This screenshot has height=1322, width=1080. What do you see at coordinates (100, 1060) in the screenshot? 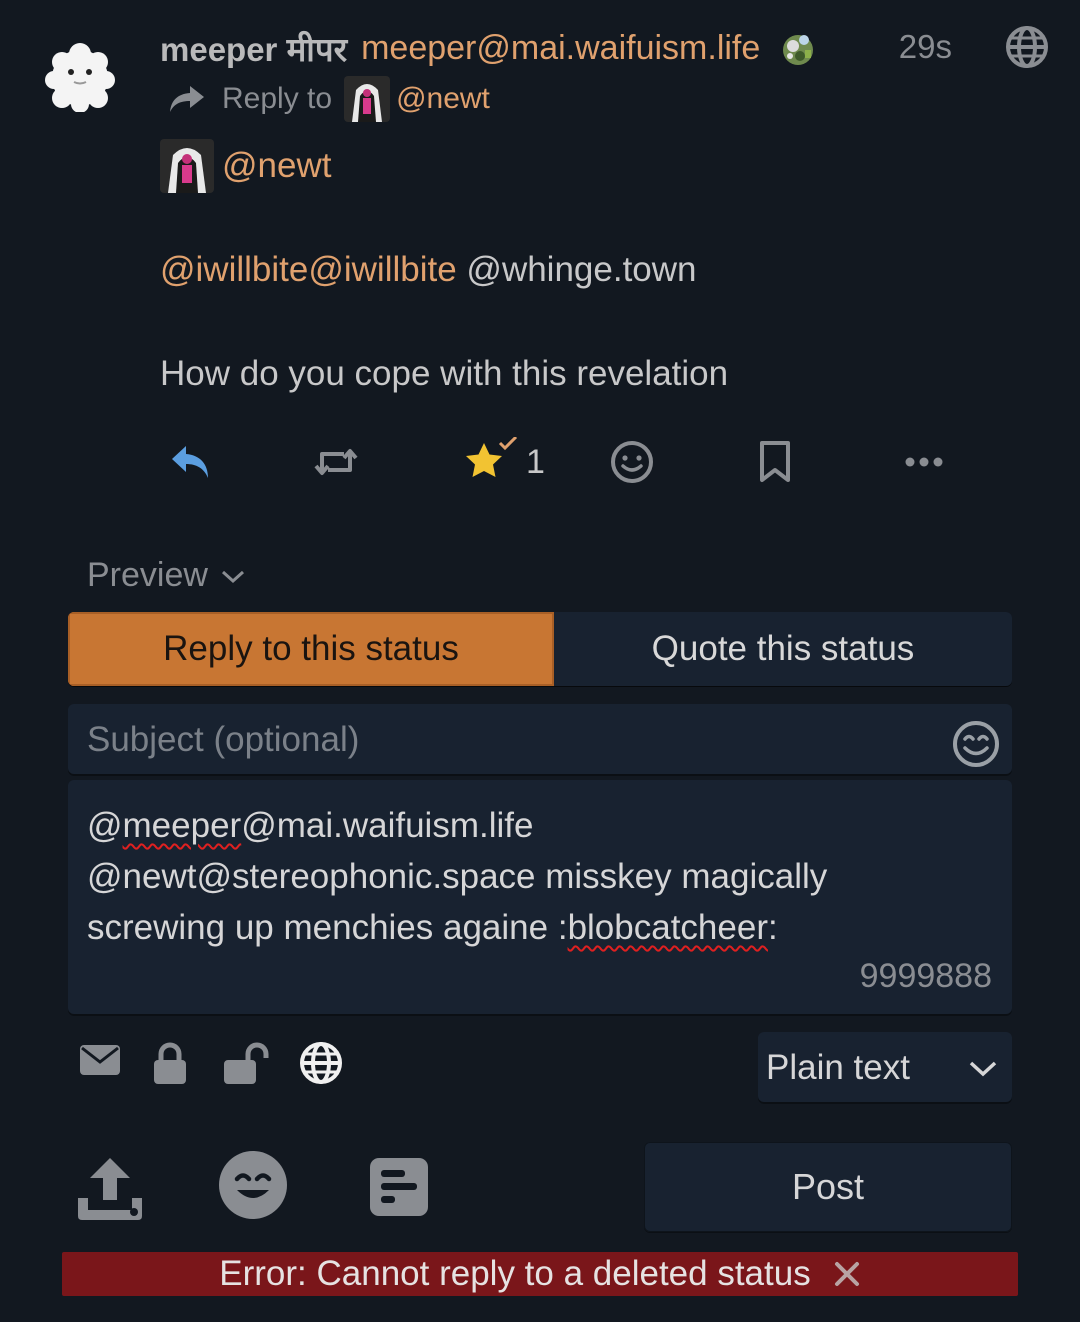
I see `envelope-icon` at bounding box center [100, 1060].